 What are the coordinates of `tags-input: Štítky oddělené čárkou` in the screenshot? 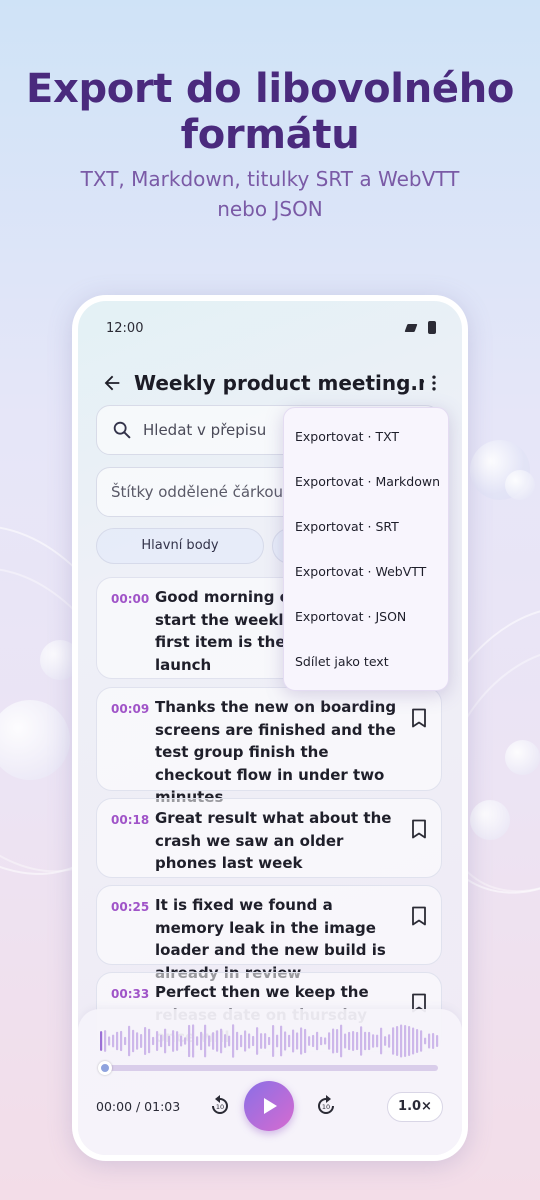 It's located at (197, 492).